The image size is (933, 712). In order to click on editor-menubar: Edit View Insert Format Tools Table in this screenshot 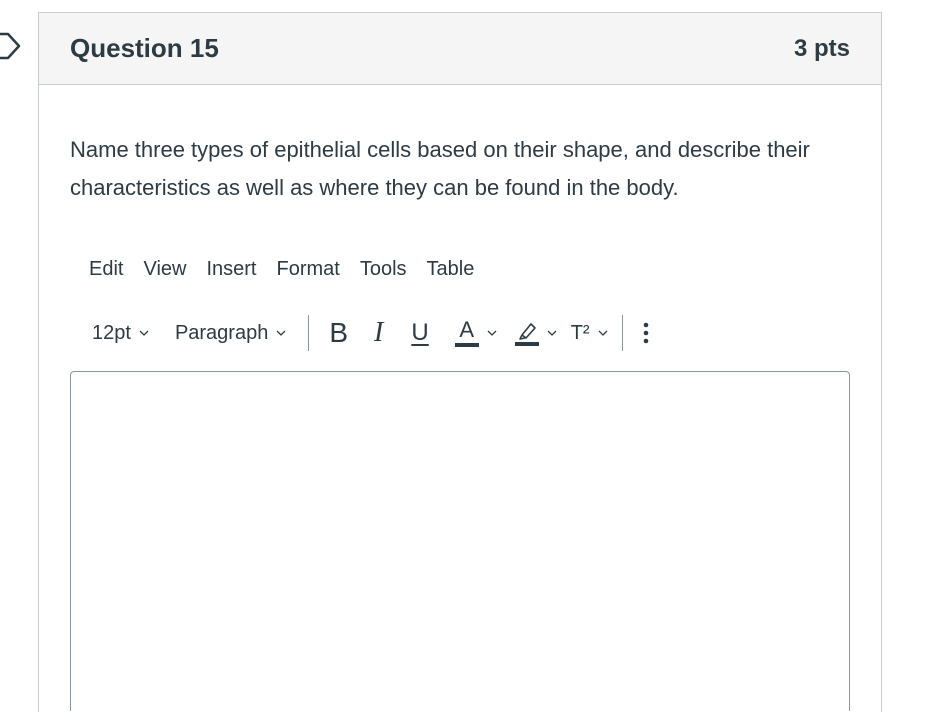, I will do `click(281, 269)`.